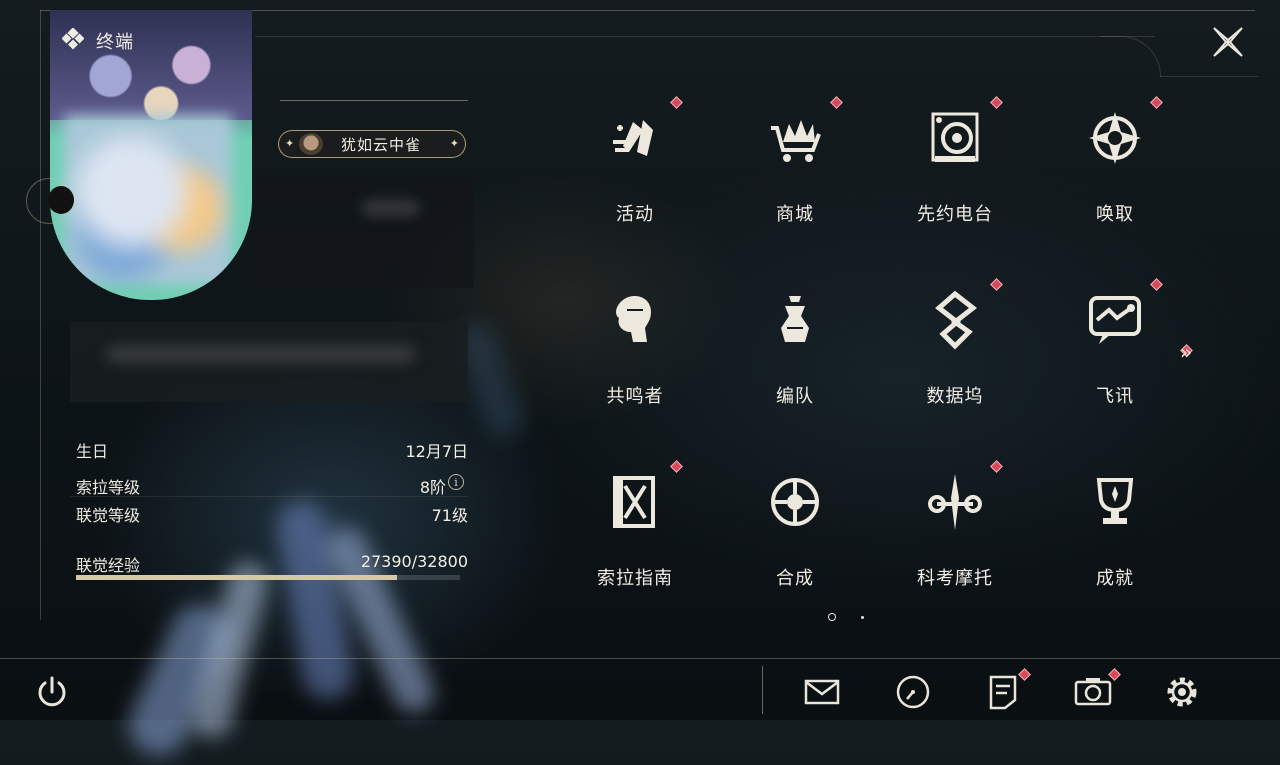  What do you see at coordinates (1115, 501) in the screenshot?
I see `achievement-icon` at bounding box center [1115, 501].